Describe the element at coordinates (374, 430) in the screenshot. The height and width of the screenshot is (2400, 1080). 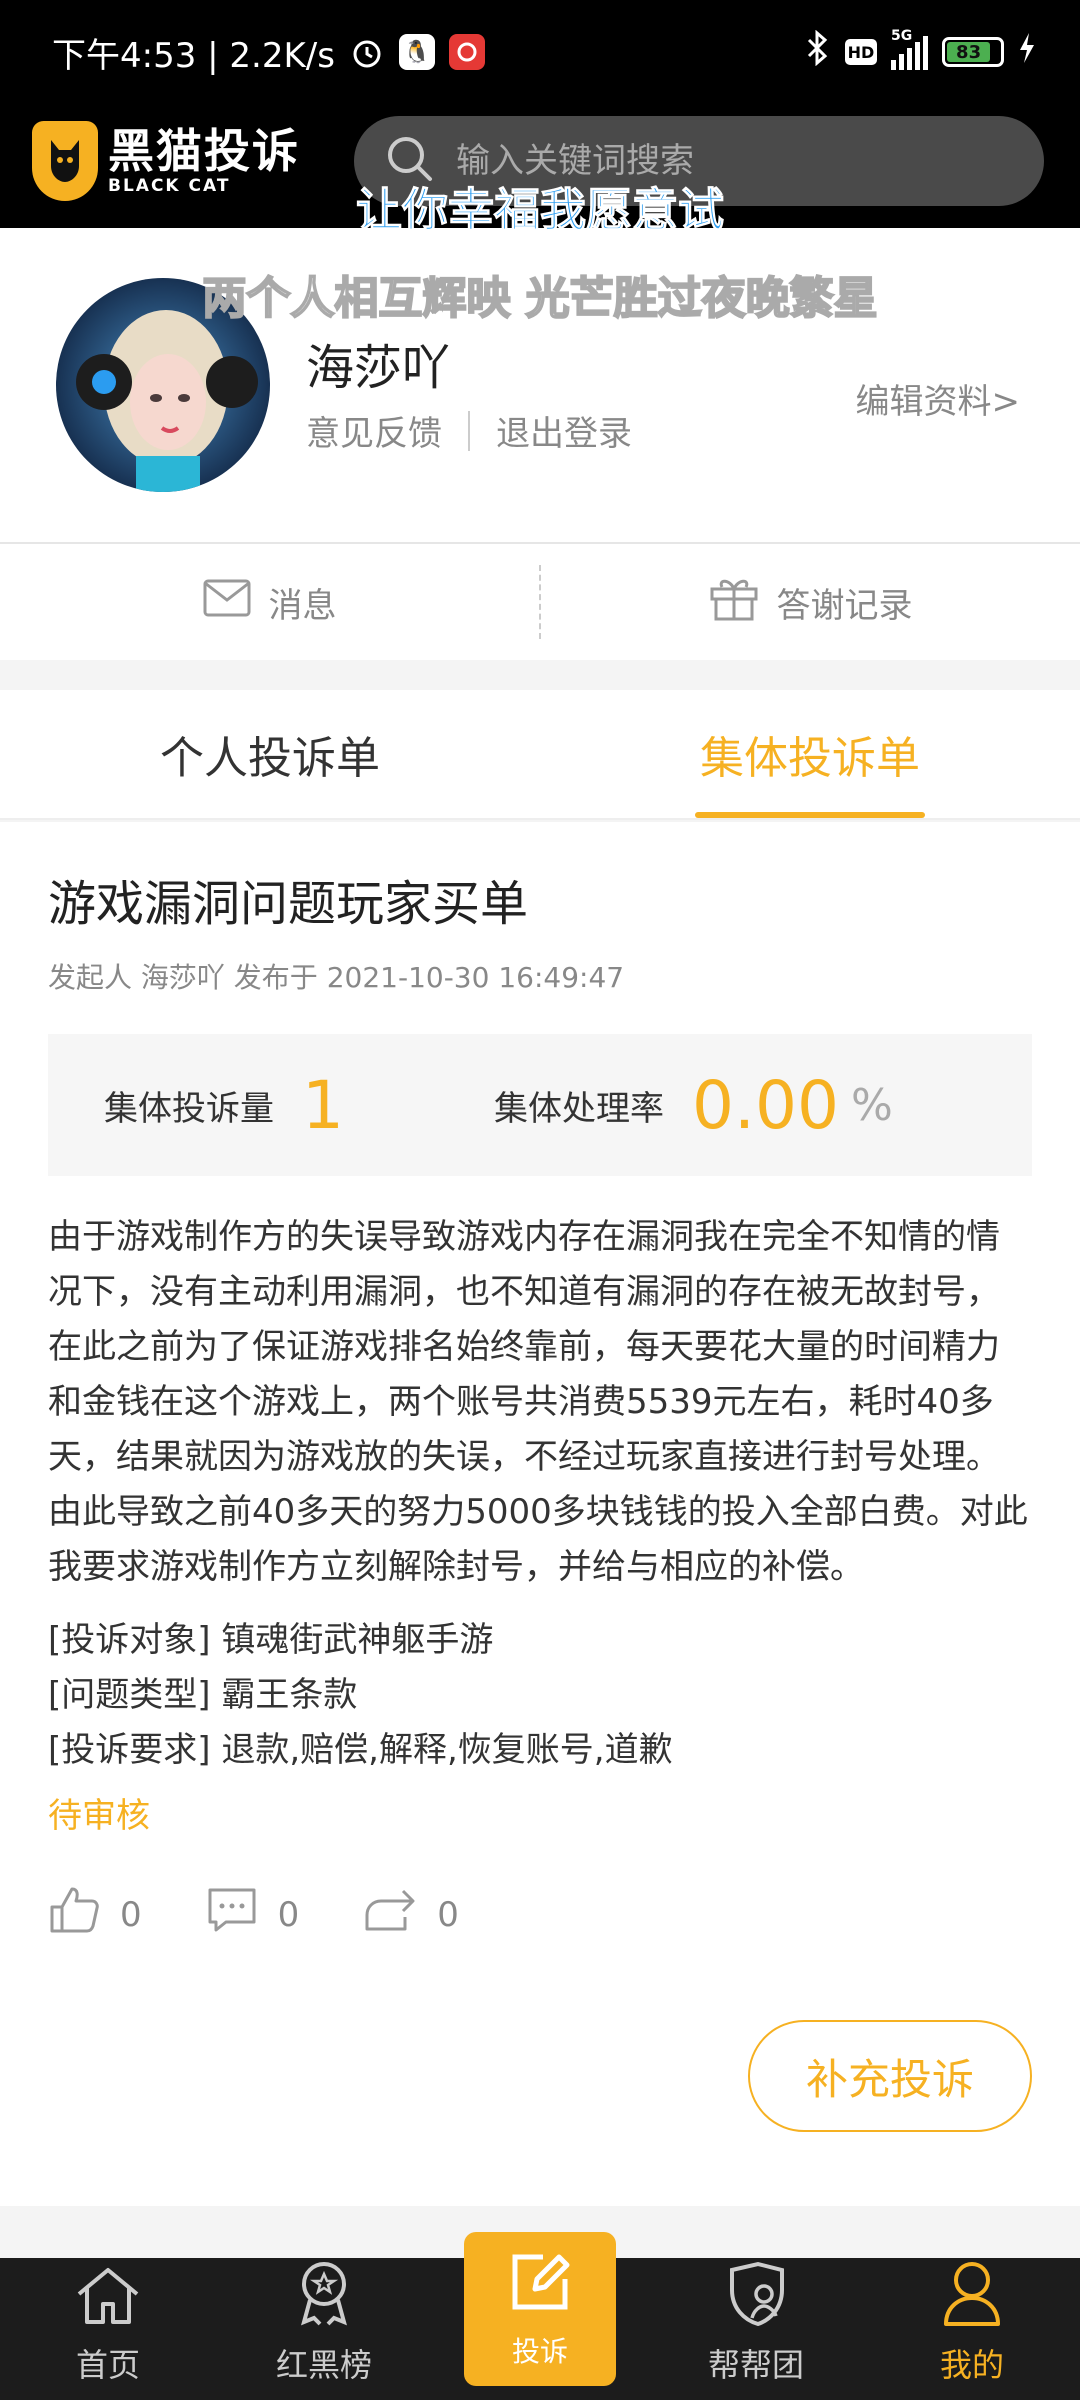
I see `feedback-link: 意见反馈` at that location.